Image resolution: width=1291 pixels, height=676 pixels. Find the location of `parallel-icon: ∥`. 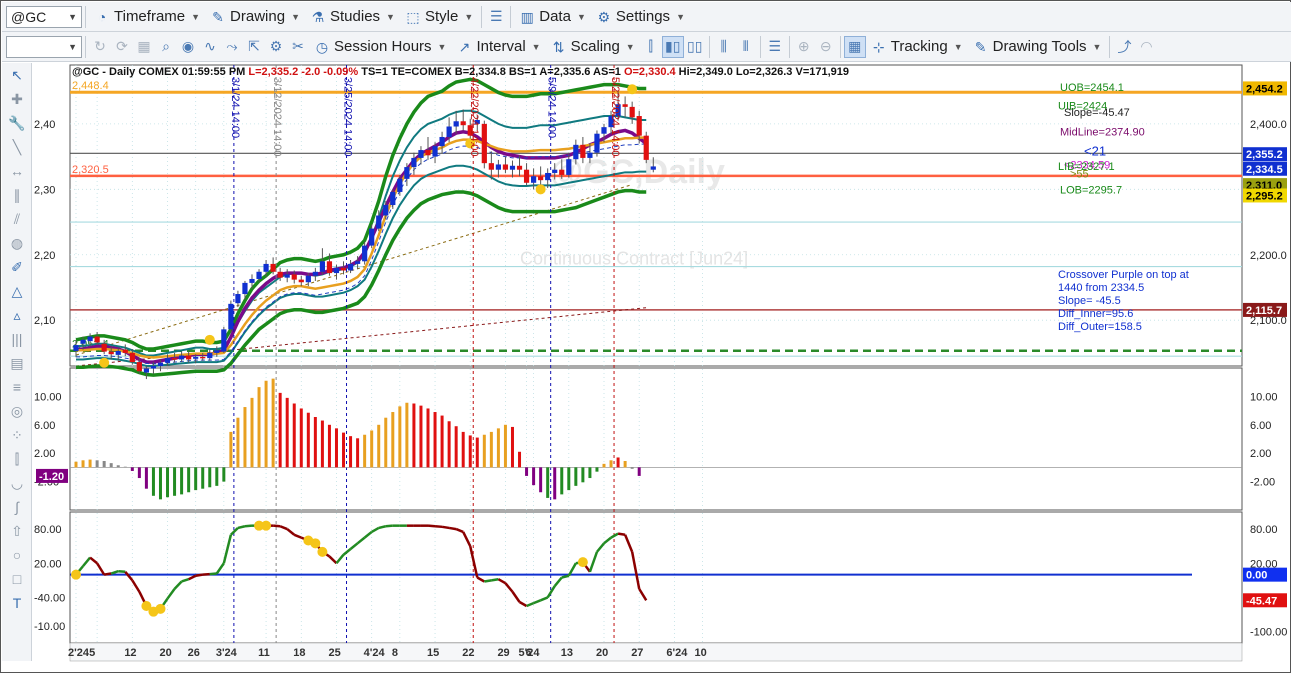

parallel-icon: ∥ is located at coordinates (17, 195).